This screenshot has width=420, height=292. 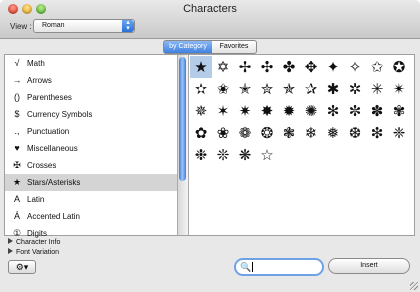 I want to click on character-cell: ✢, so click(x=245, y=67).